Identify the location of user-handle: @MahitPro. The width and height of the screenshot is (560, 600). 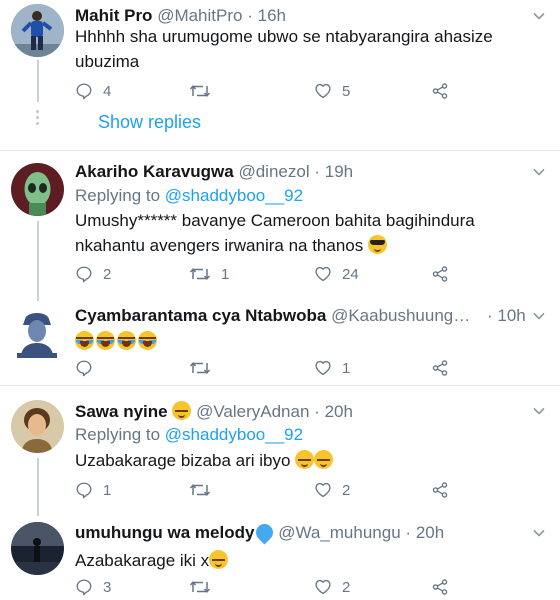
(199, 15).